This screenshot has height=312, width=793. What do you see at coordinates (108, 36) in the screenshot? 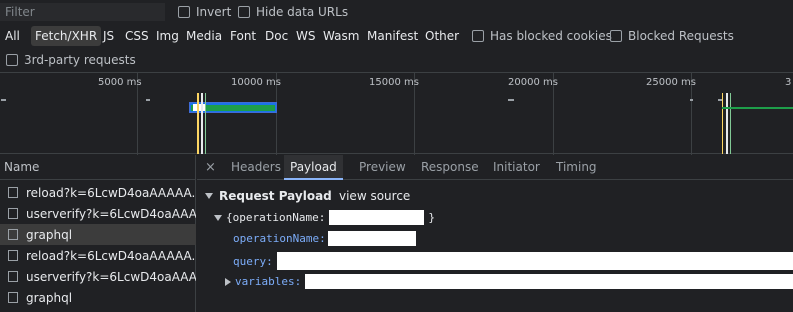
I see `type-js: JS` at bounding box center [108, 36].